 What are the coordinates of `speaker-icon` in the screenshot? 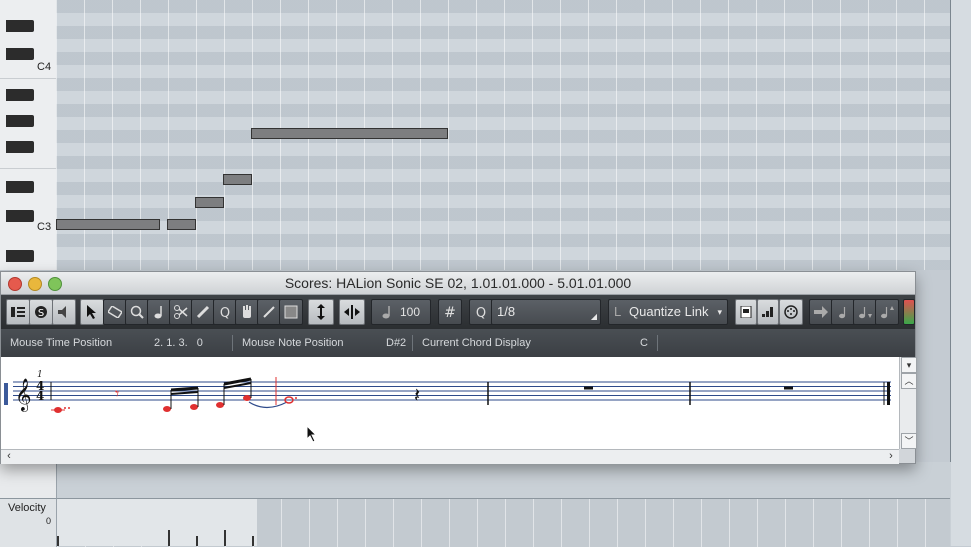 It's located at (62, 312).